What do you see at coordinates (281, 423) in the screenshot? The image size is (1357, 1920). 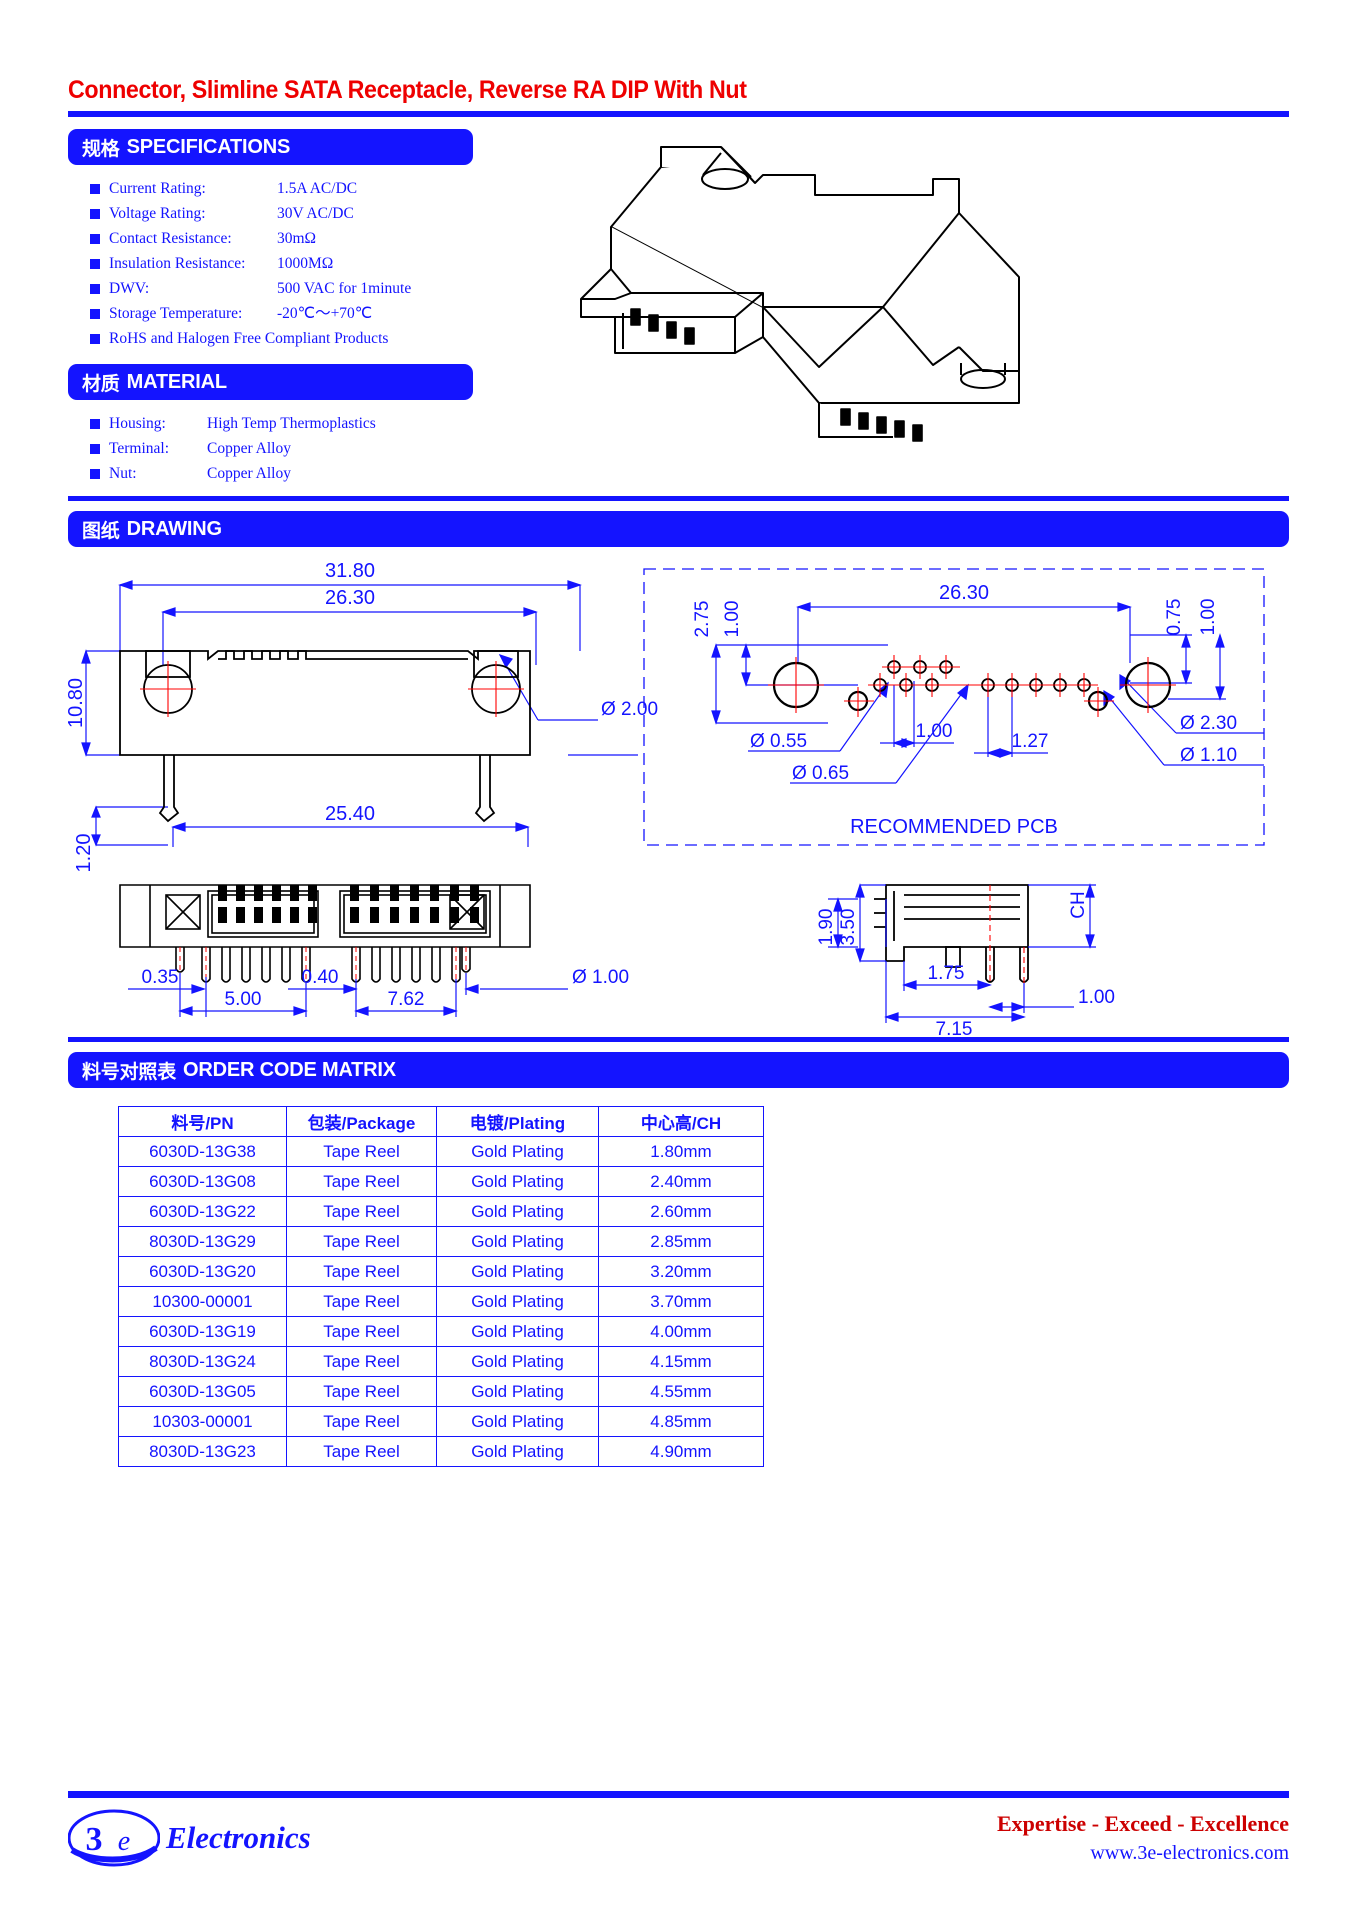 I see `material-item: Housing: High Temp Thermoplastics` at bounding box center [281, 423].